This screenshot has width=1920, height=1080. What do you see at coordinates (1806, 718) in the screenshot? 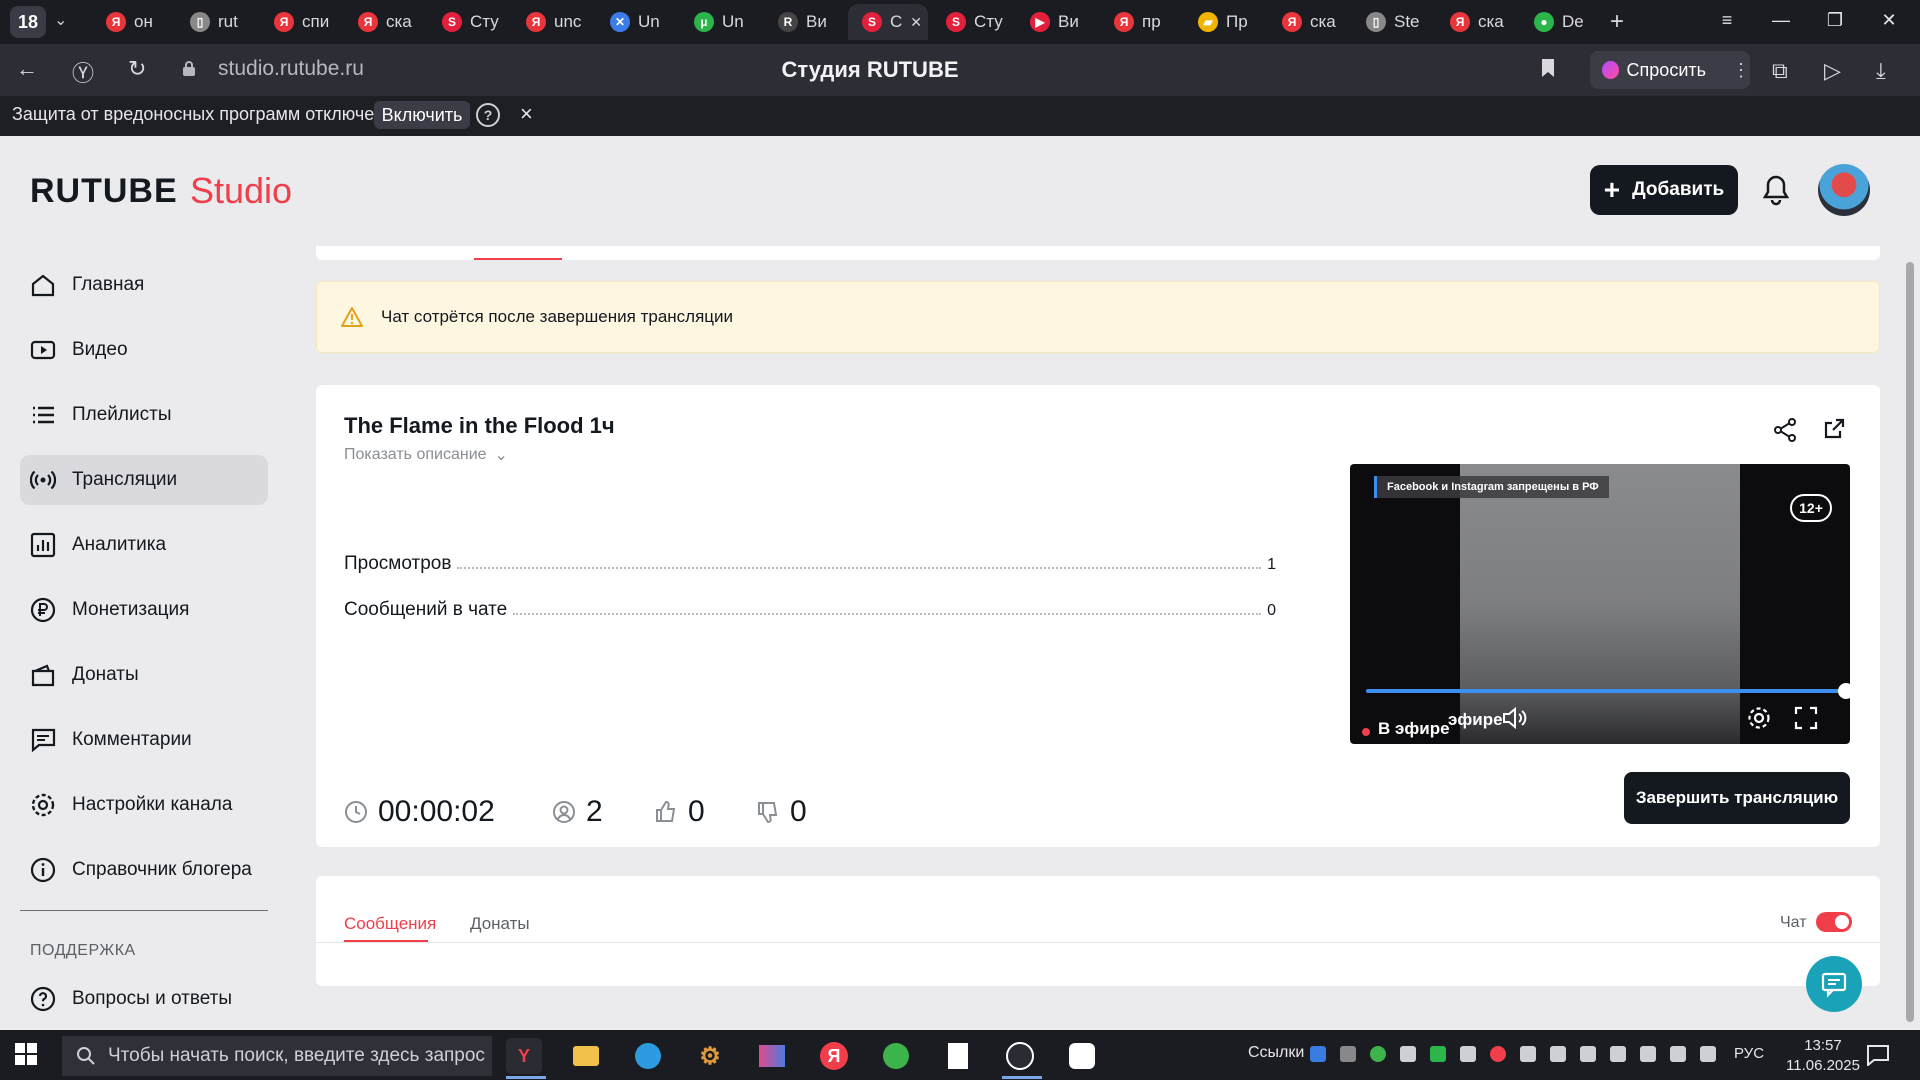
I see `fullscreen-icon` at bounding box center [1806, 718].